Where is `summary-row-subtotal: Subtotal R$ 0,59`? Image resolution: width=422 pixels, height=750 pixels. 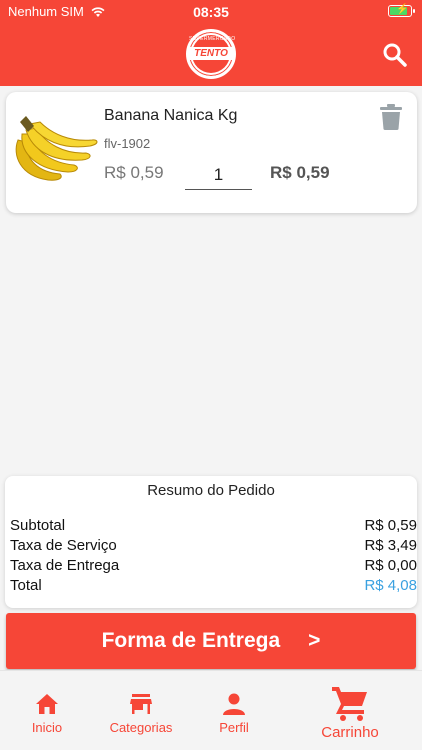 summary-row-subtotal: Subtotal R$ 0,59 is located at coordinates (213, 525).